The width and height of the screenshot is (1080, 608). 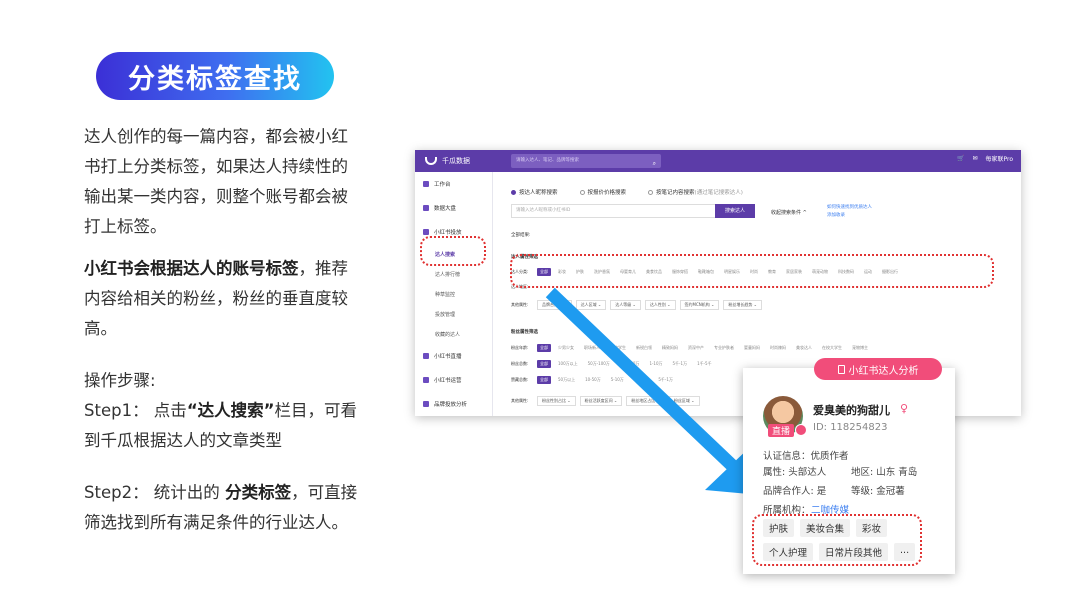 I want to click on sidebar-item-live: 小红书直播, so click(x=453, y=356).